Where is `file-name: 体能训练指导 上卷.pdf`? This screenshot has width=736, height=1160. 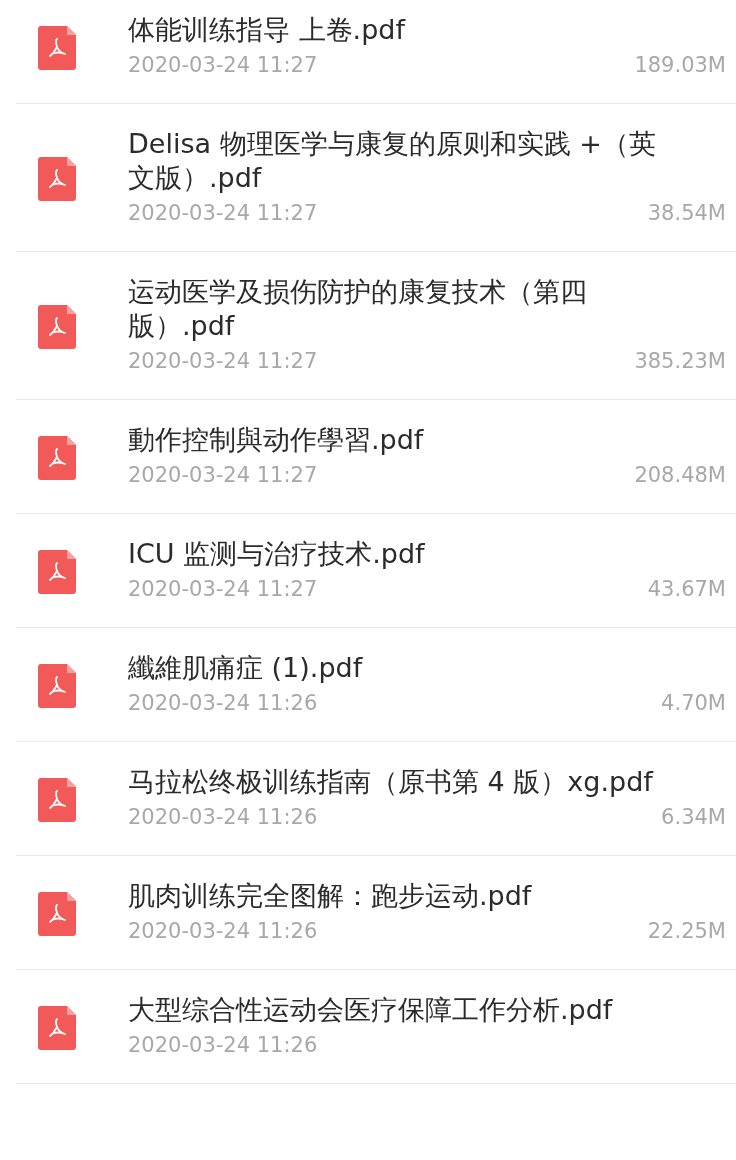
file-name: 体能训练指导 上卷.pdf is located at coordinates (427, 30).